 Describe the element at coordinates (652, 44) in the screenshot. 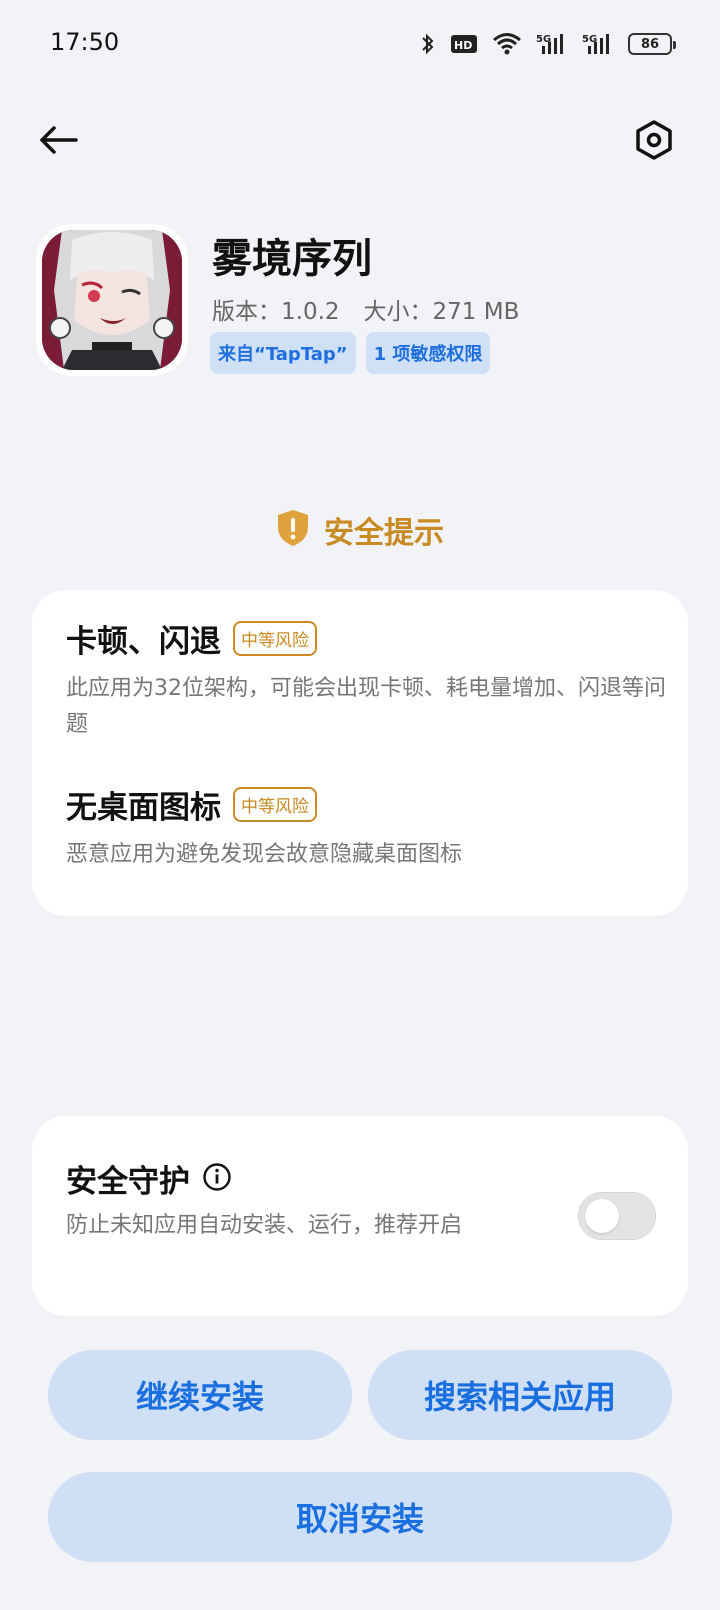

I see `battery-icon: 86` at that location.